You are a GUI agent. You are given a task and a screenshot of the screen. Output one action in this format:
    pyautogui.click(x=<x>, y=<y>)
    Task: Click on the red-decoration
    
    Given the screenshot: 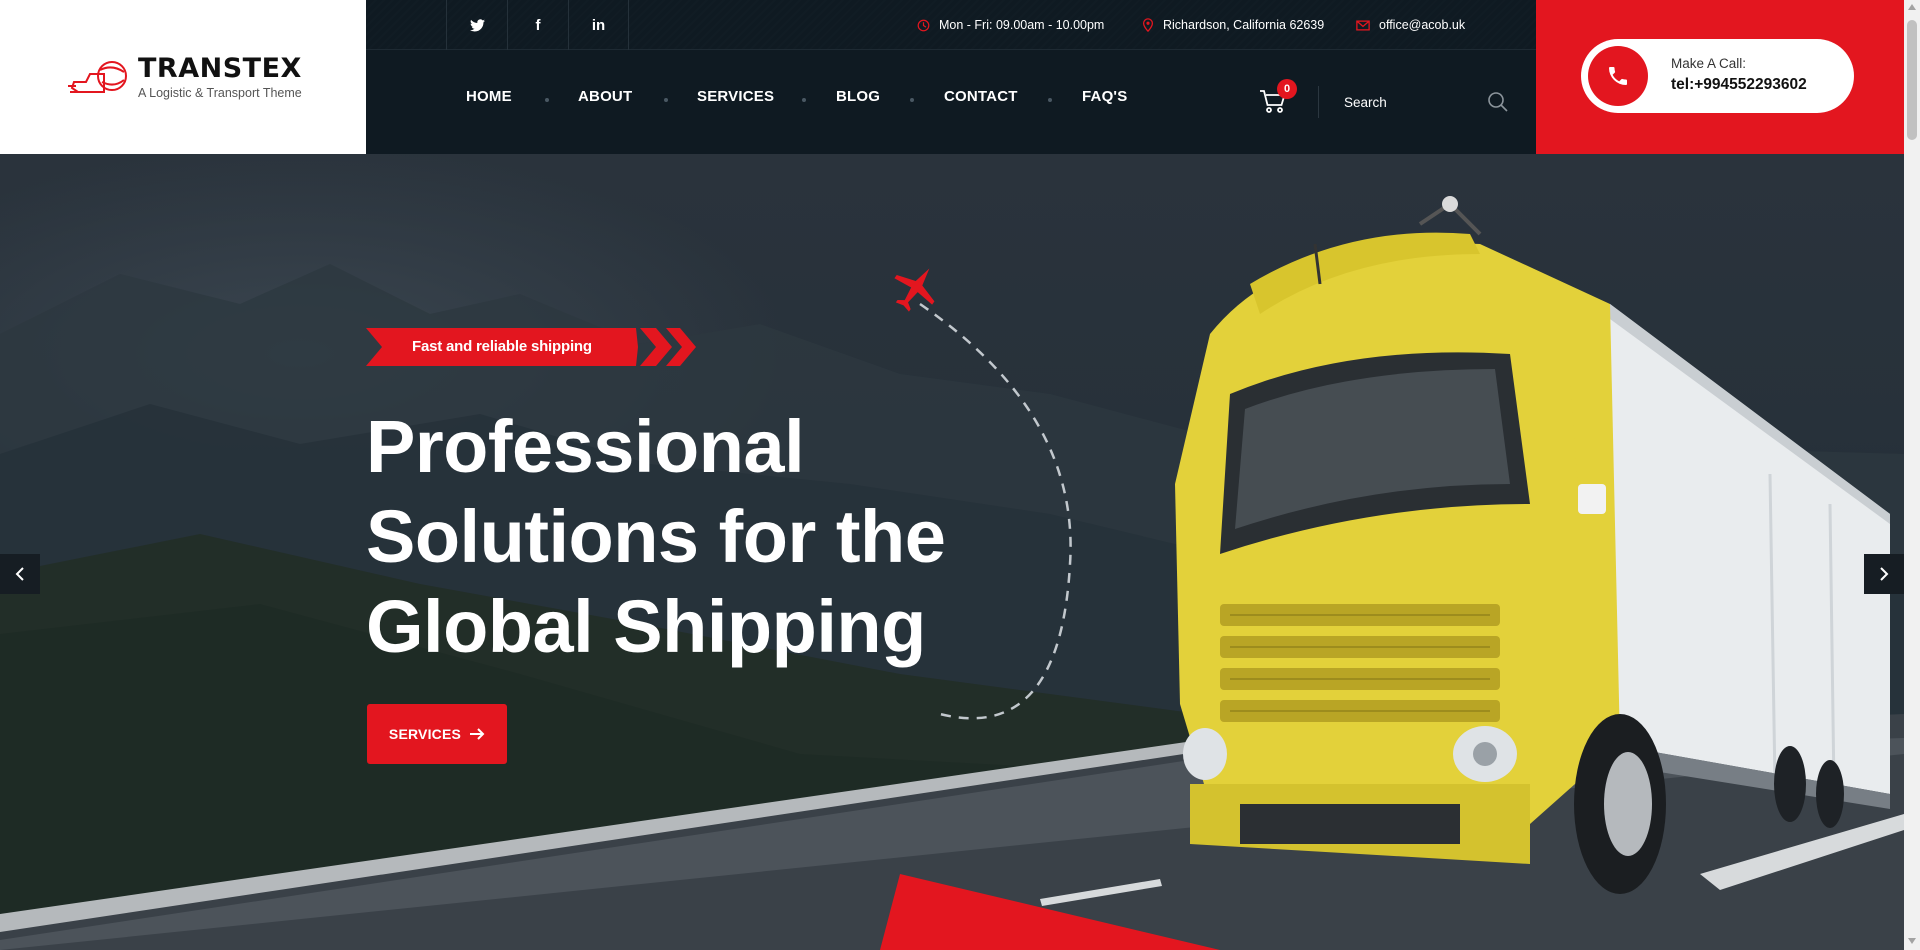 What is the action you would take?
    pyautogui.click(x=1050, y=912)
    